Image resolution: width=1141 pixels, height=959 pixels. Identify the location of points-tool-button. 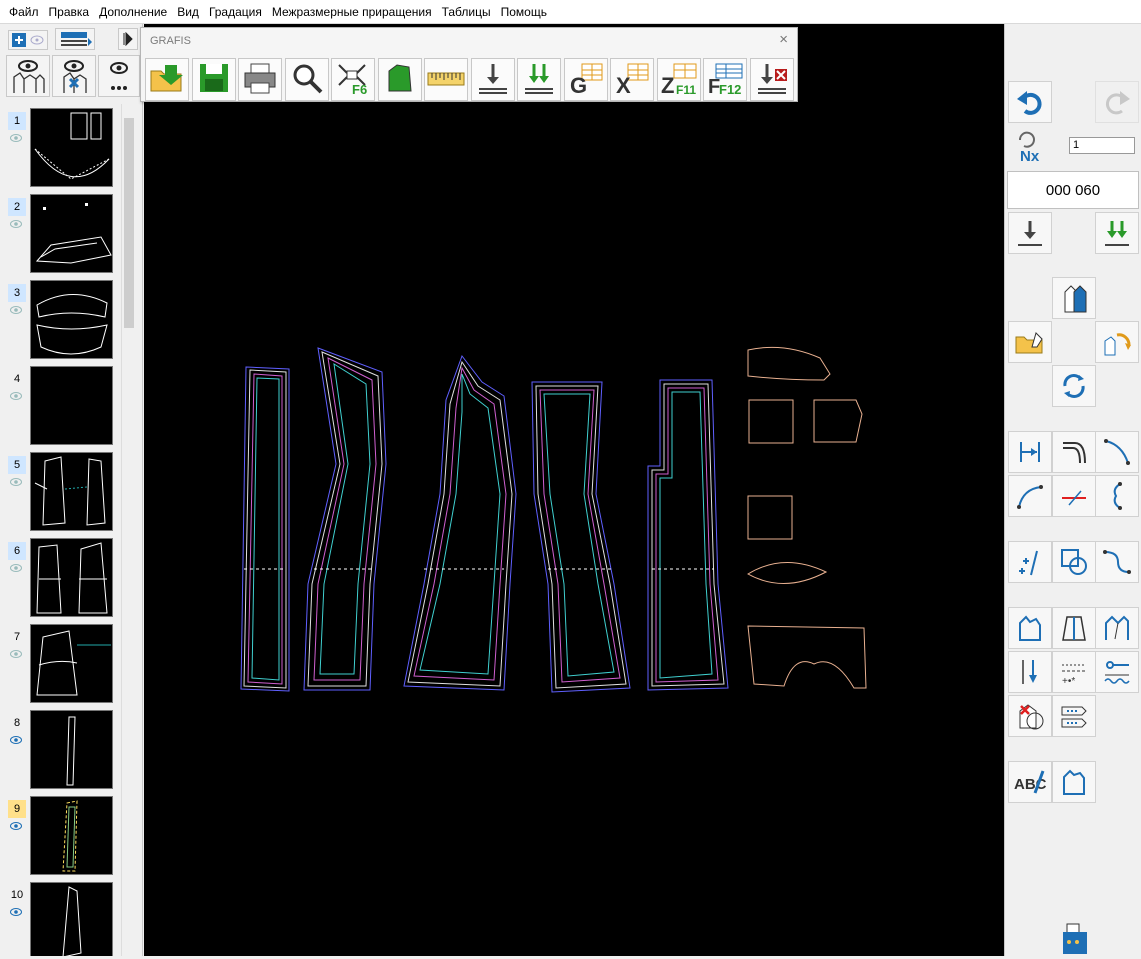
(1030, 562).